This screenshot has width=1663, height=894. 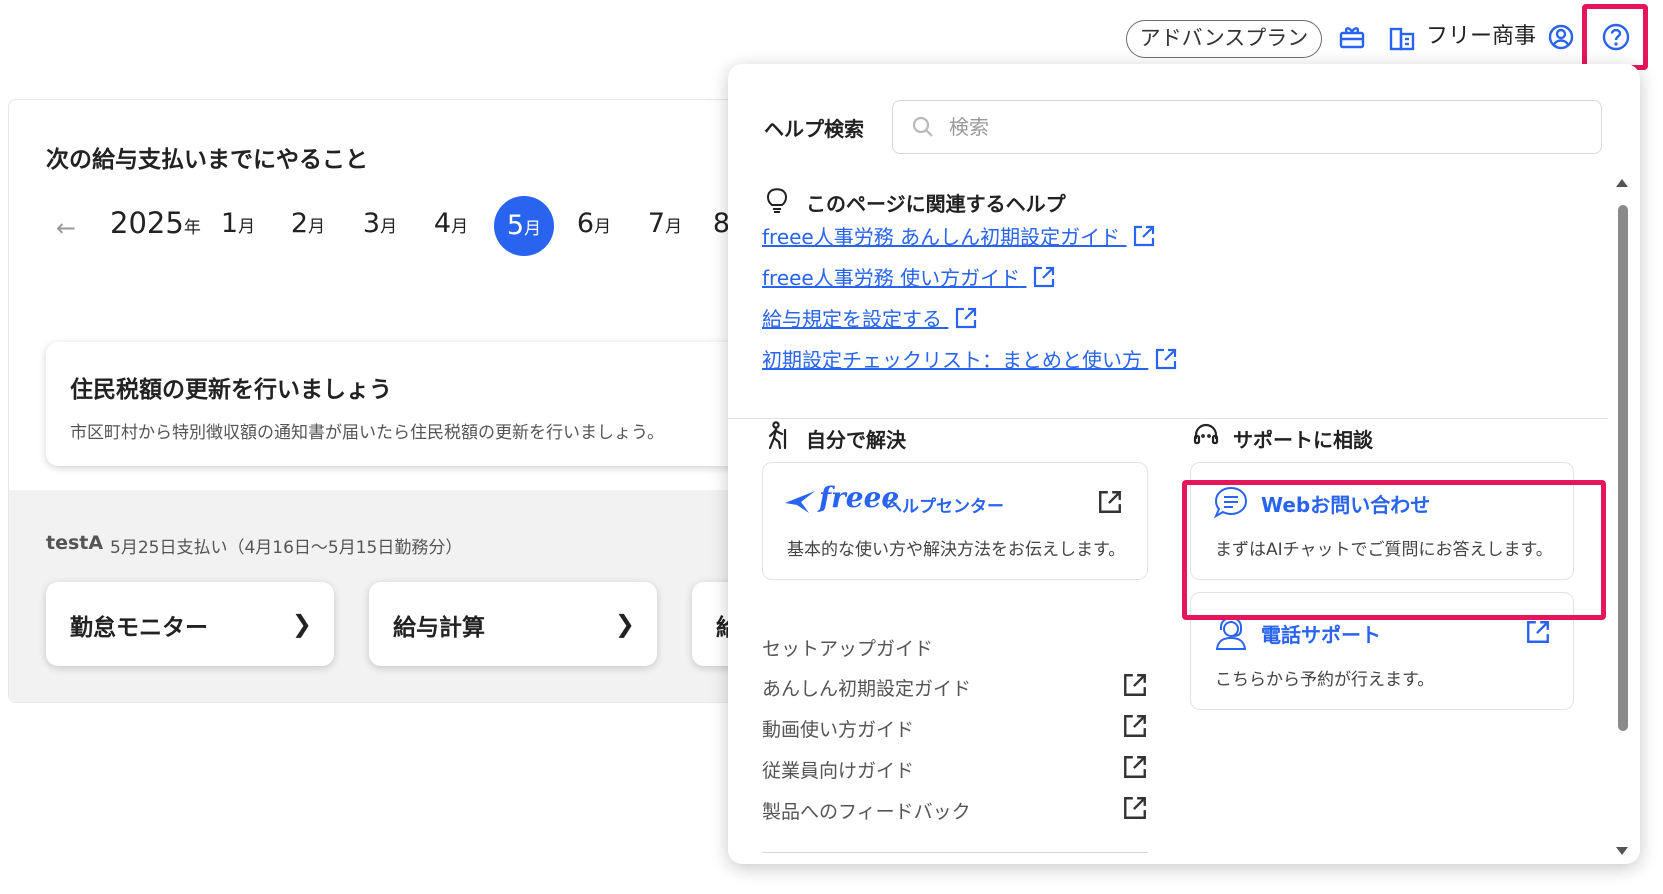 I want to click on guide-label: あんしん初期設定ガイド, so click(x=867, y=689).